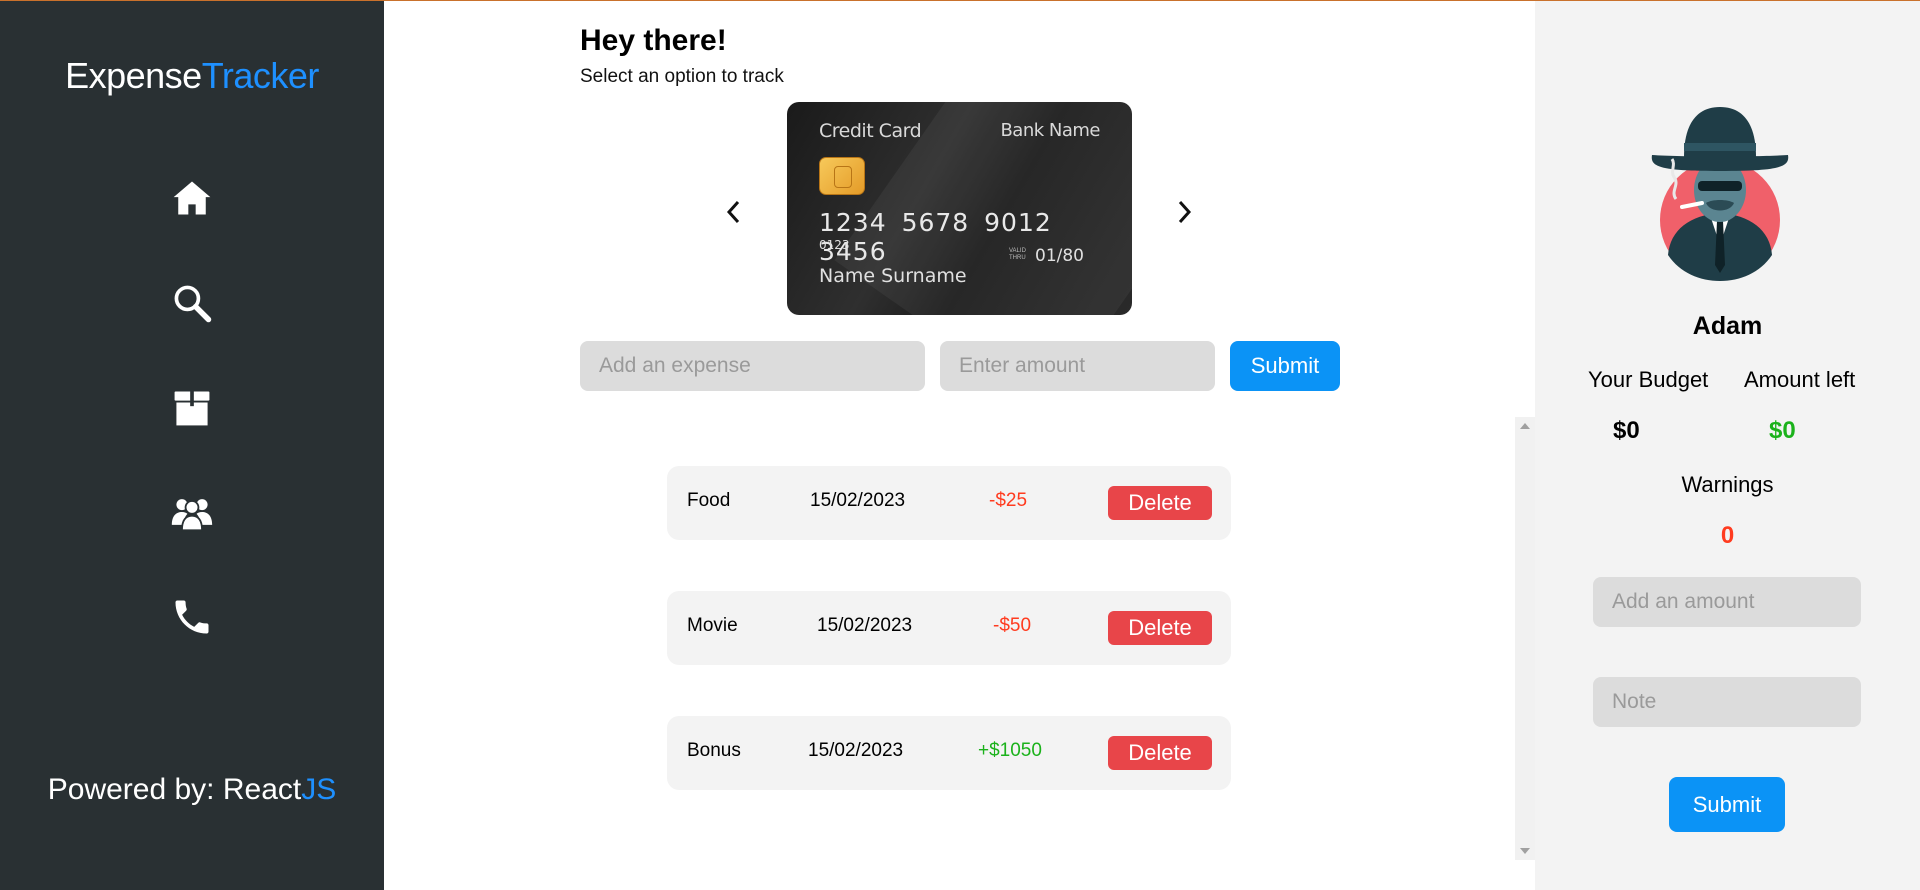  I want to click on phone-icon, so click(192, 617).